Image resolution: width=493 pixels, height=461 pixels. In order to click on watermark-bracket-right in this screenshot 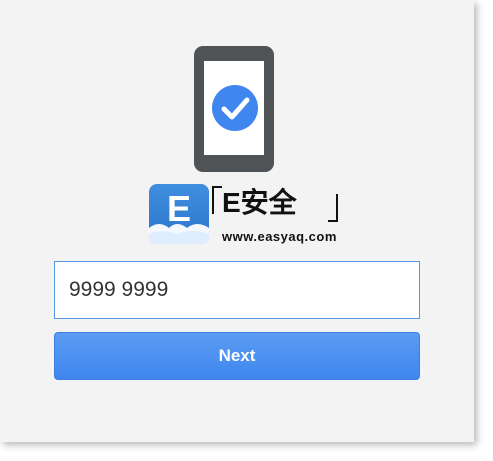, I will do `click(333, 208)`.